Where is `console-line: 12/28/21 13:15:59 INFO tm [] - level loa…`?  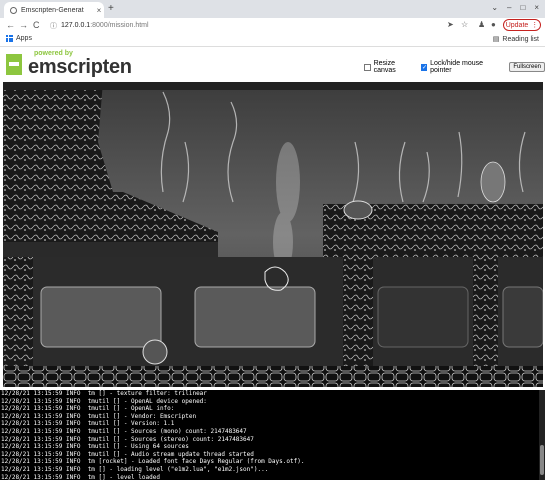
console-line: 12/28/21 13:15:59 INFO tm [] - level loa… is located at coordinates (80, 476).